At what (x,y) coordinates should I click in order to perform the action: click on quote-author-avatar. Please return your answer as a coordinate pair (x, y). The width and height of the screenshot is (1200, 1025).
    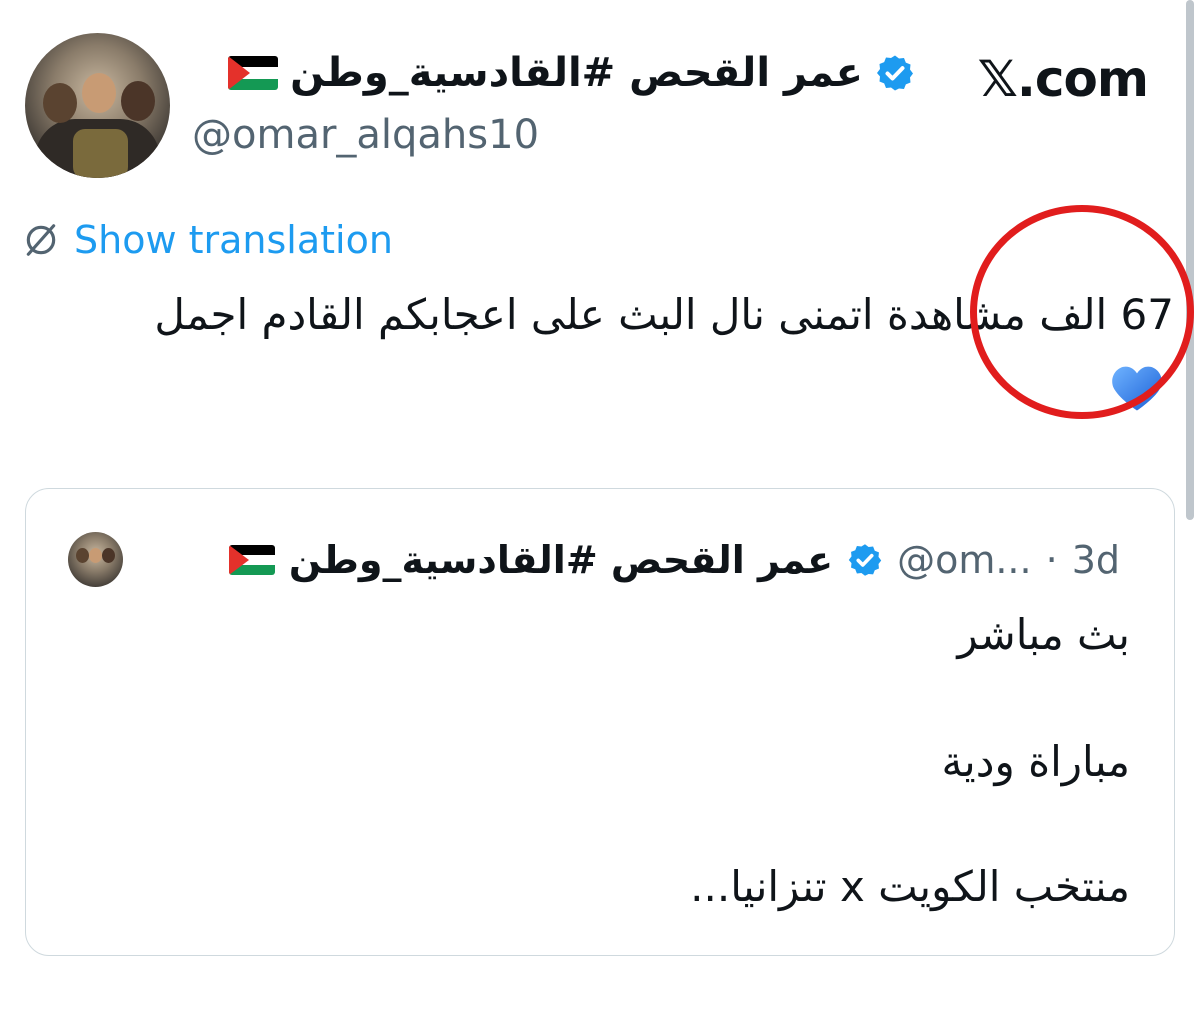
    Looking at the image, I should click on (95, 559).